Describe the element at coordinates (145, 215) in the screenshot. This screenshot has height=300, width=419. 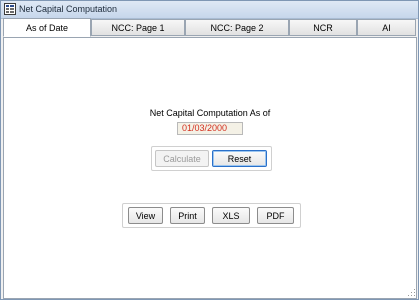
I see `view-button: View` at that location.